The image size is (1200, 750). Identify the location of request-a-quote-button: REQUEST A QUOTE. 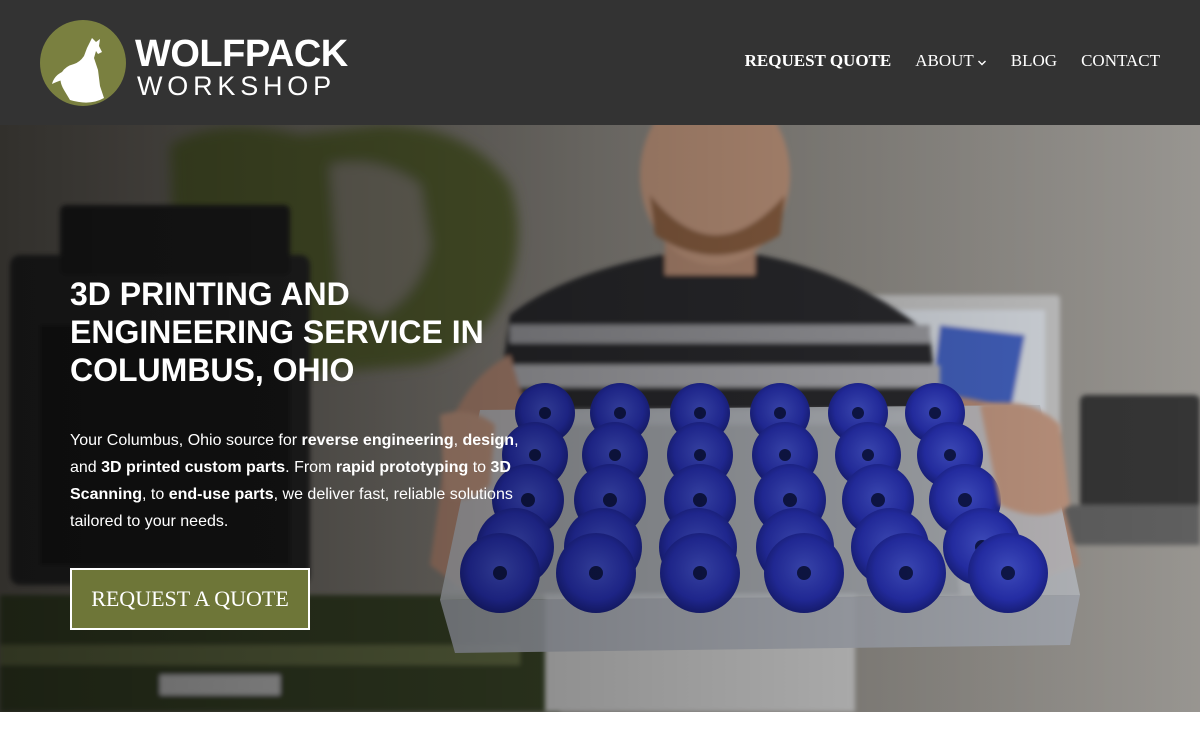
(190, 599).